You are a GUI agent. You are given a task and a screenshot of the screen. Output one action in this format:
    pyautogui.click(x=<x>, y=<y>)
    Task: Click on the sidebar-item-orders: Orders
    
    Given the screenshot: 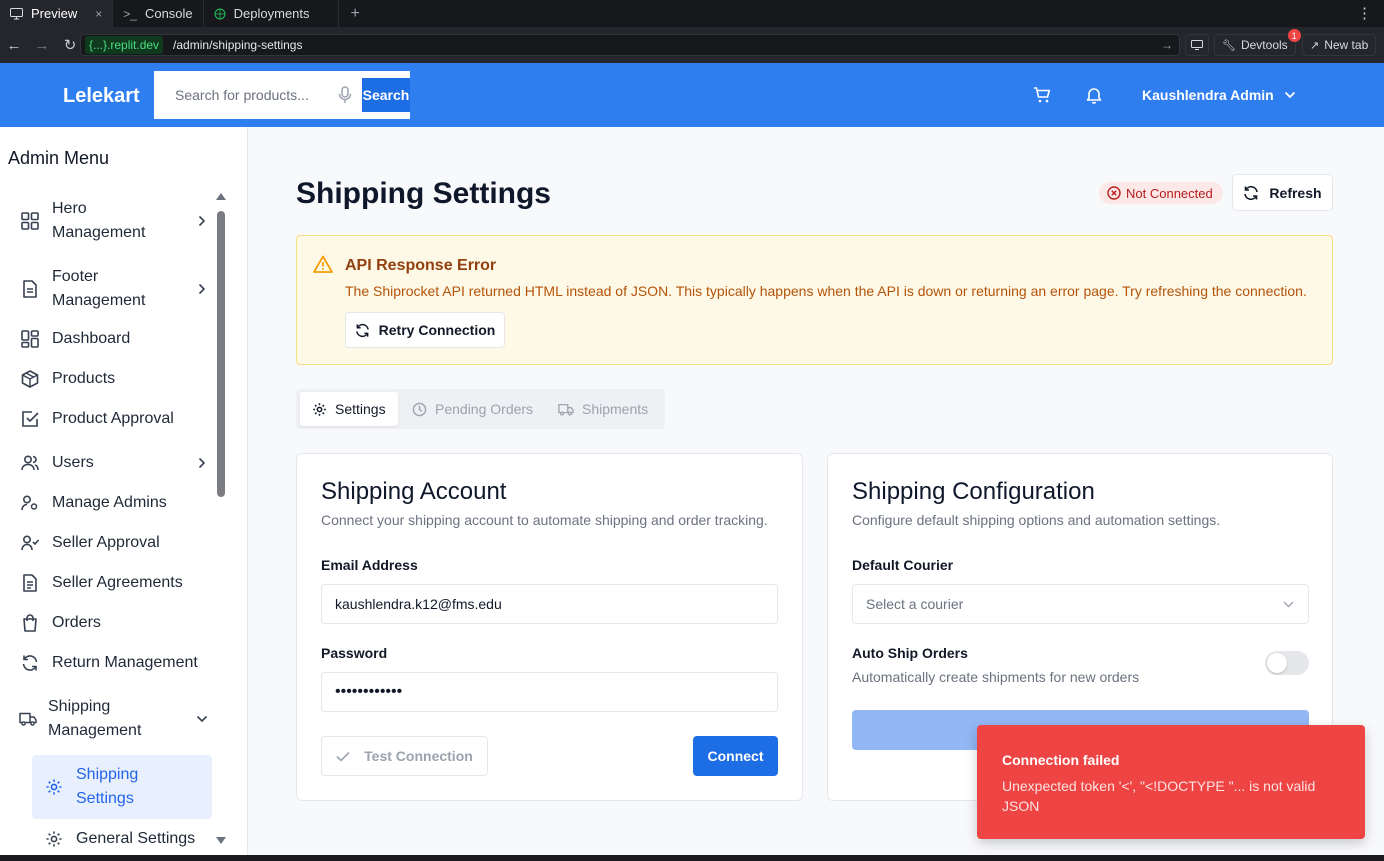 What is the action you would take?
    pyautogui.click(x=110, y=623)
    